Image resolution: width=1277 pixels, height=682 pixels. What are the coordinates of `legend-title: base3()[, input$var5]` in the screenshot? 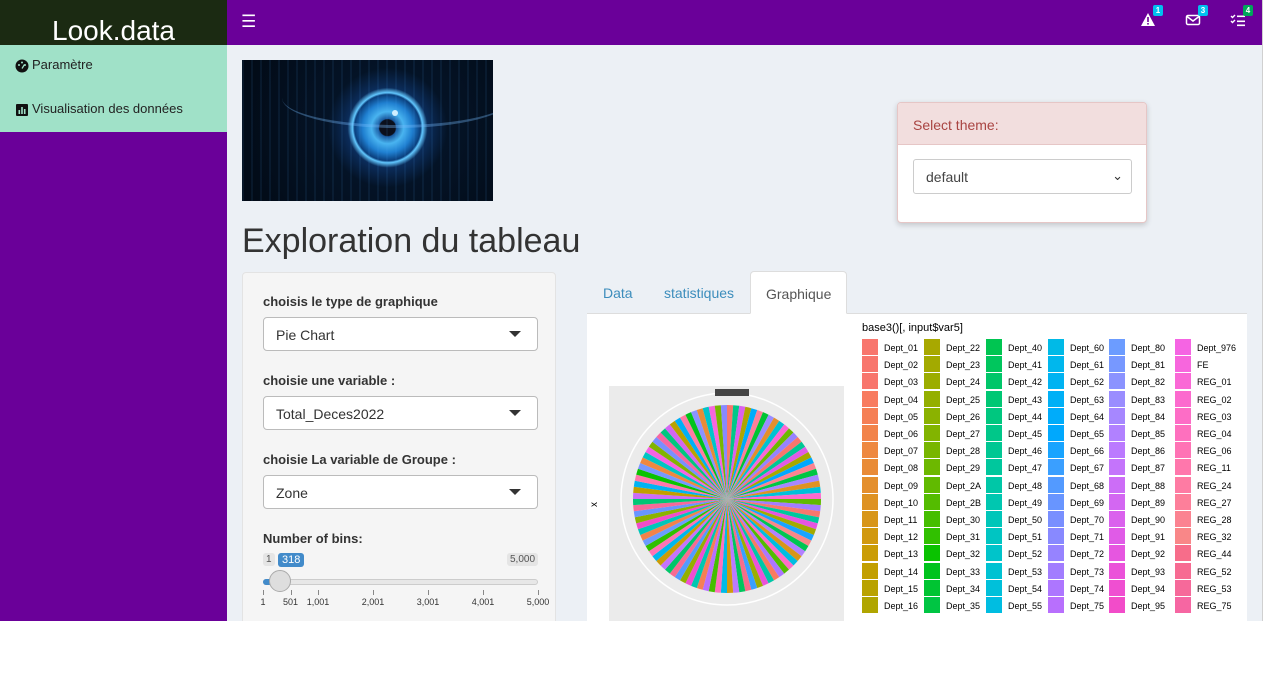 It's located at (912, 328).